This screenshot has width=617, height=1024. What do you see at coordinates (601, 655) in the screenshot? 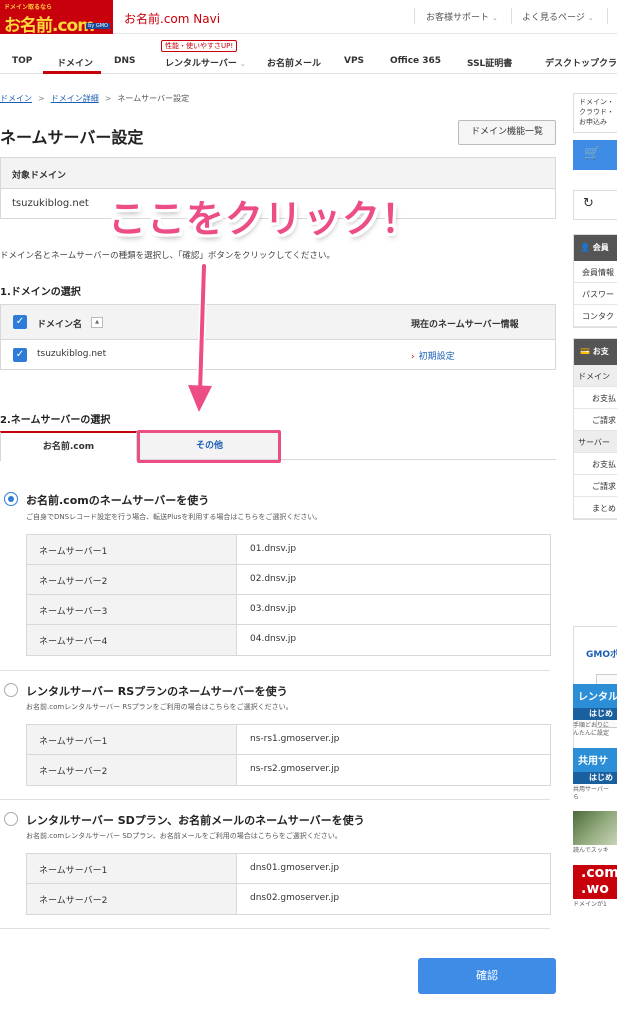
I see `gmo-points-label: GMOポ` at bounding box center [601, 655].